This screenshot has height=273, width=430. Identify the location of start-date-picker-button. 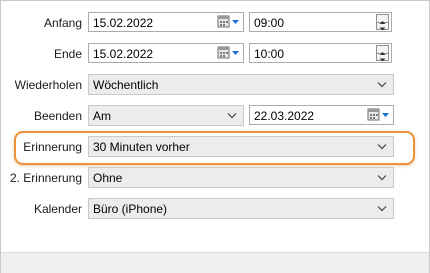
(229, 22).